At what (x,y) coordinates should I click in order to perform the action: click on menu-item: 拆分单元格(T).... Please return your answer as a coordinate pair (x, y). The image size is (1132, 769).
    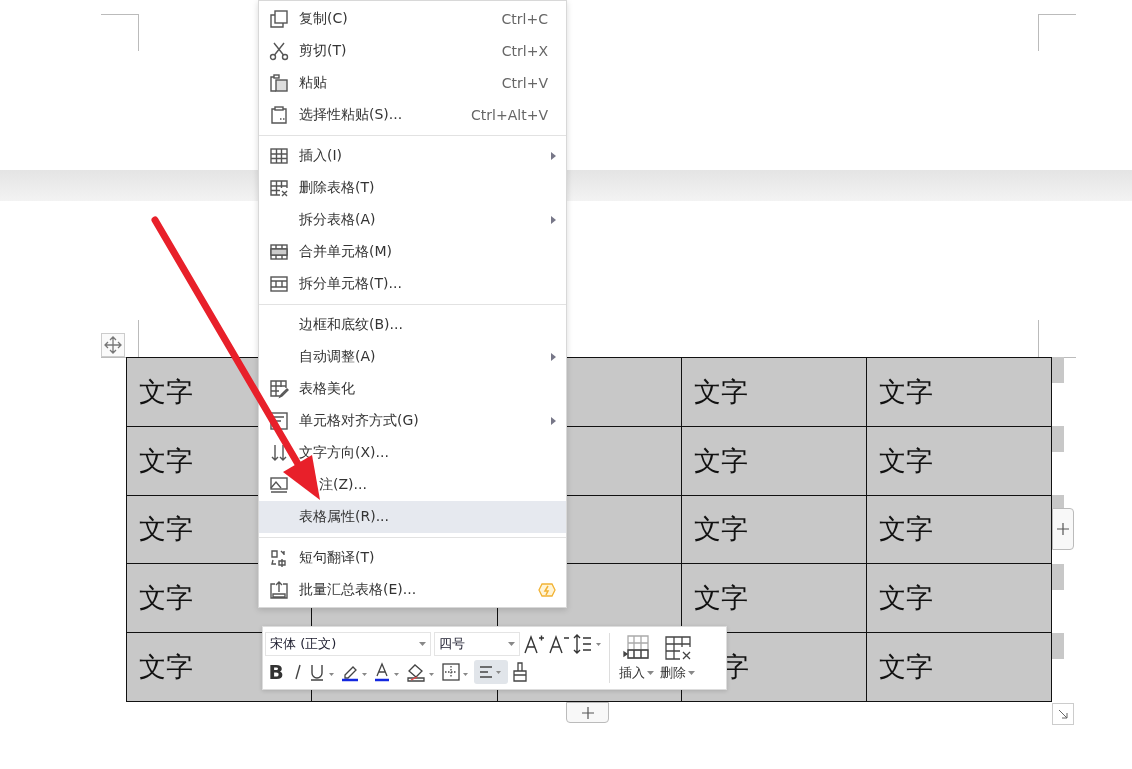
    Looking at the image, I should click on (412, 284).